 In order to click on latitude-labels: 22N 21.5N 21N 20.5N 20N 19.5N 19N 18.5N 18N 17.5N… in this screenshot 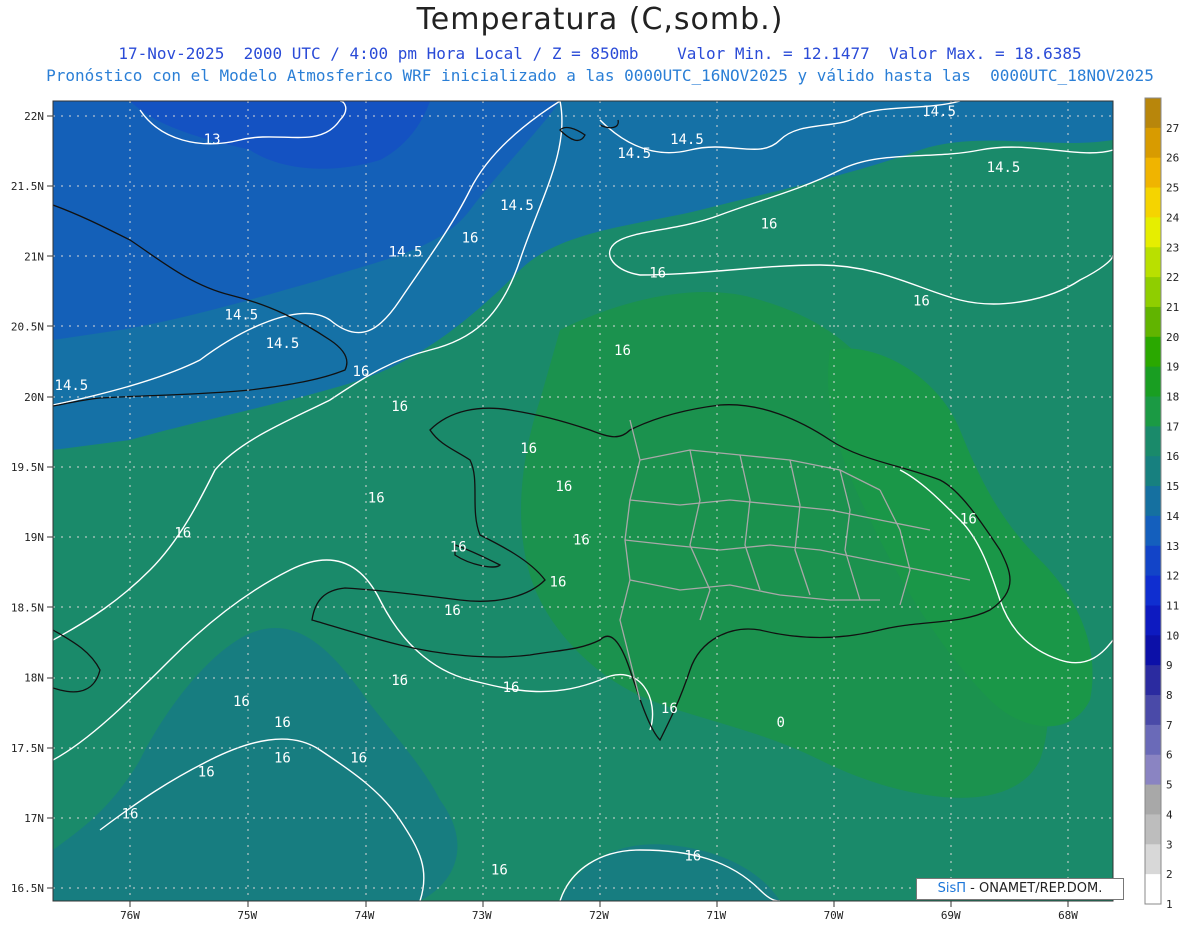, I will do `click(27, 502)`.